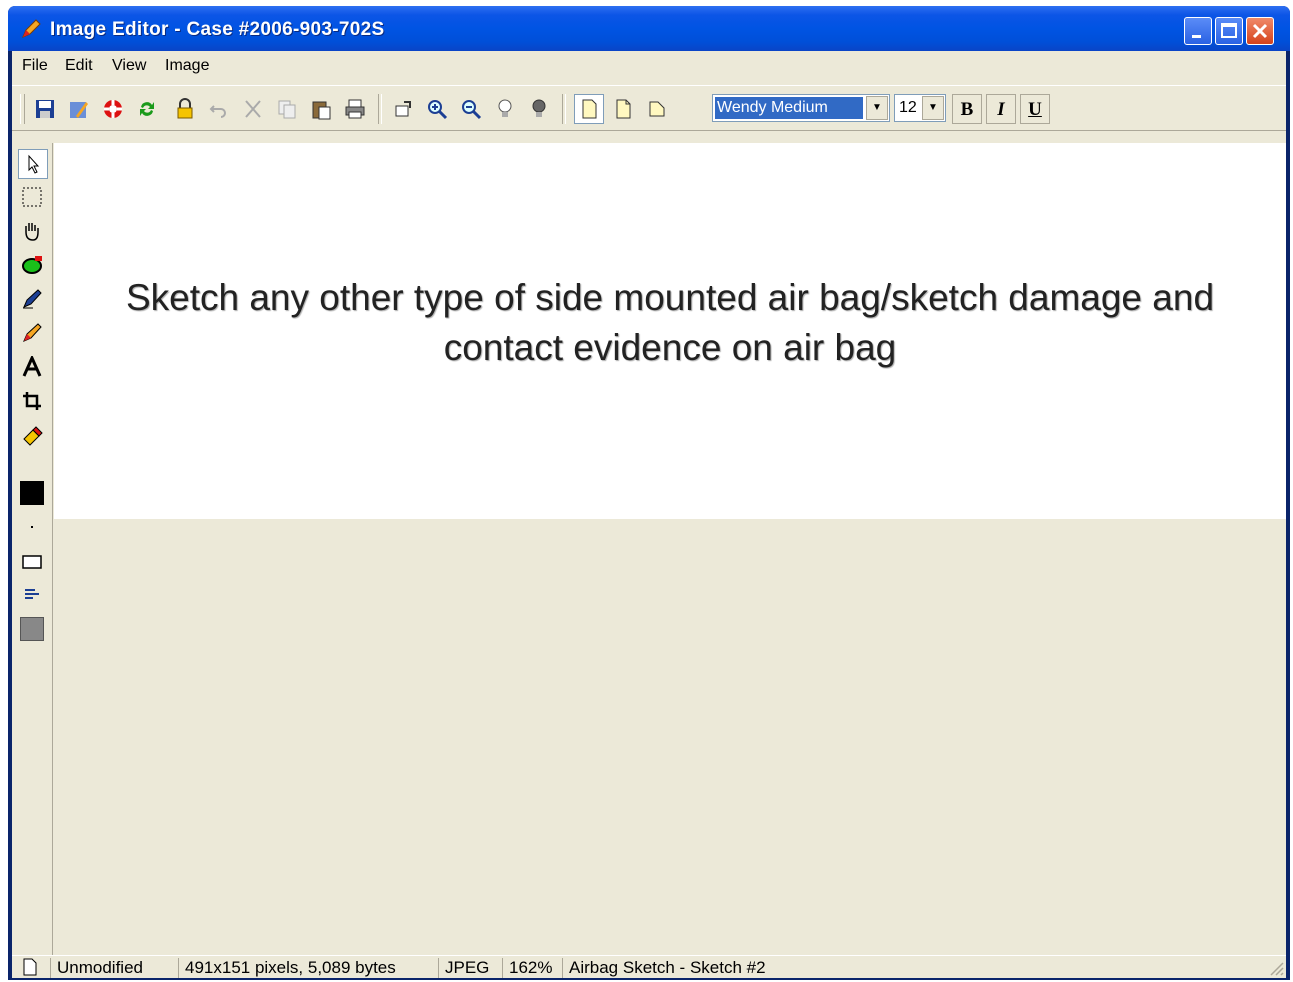  I want to click on fit-icon, so click(403, 109).